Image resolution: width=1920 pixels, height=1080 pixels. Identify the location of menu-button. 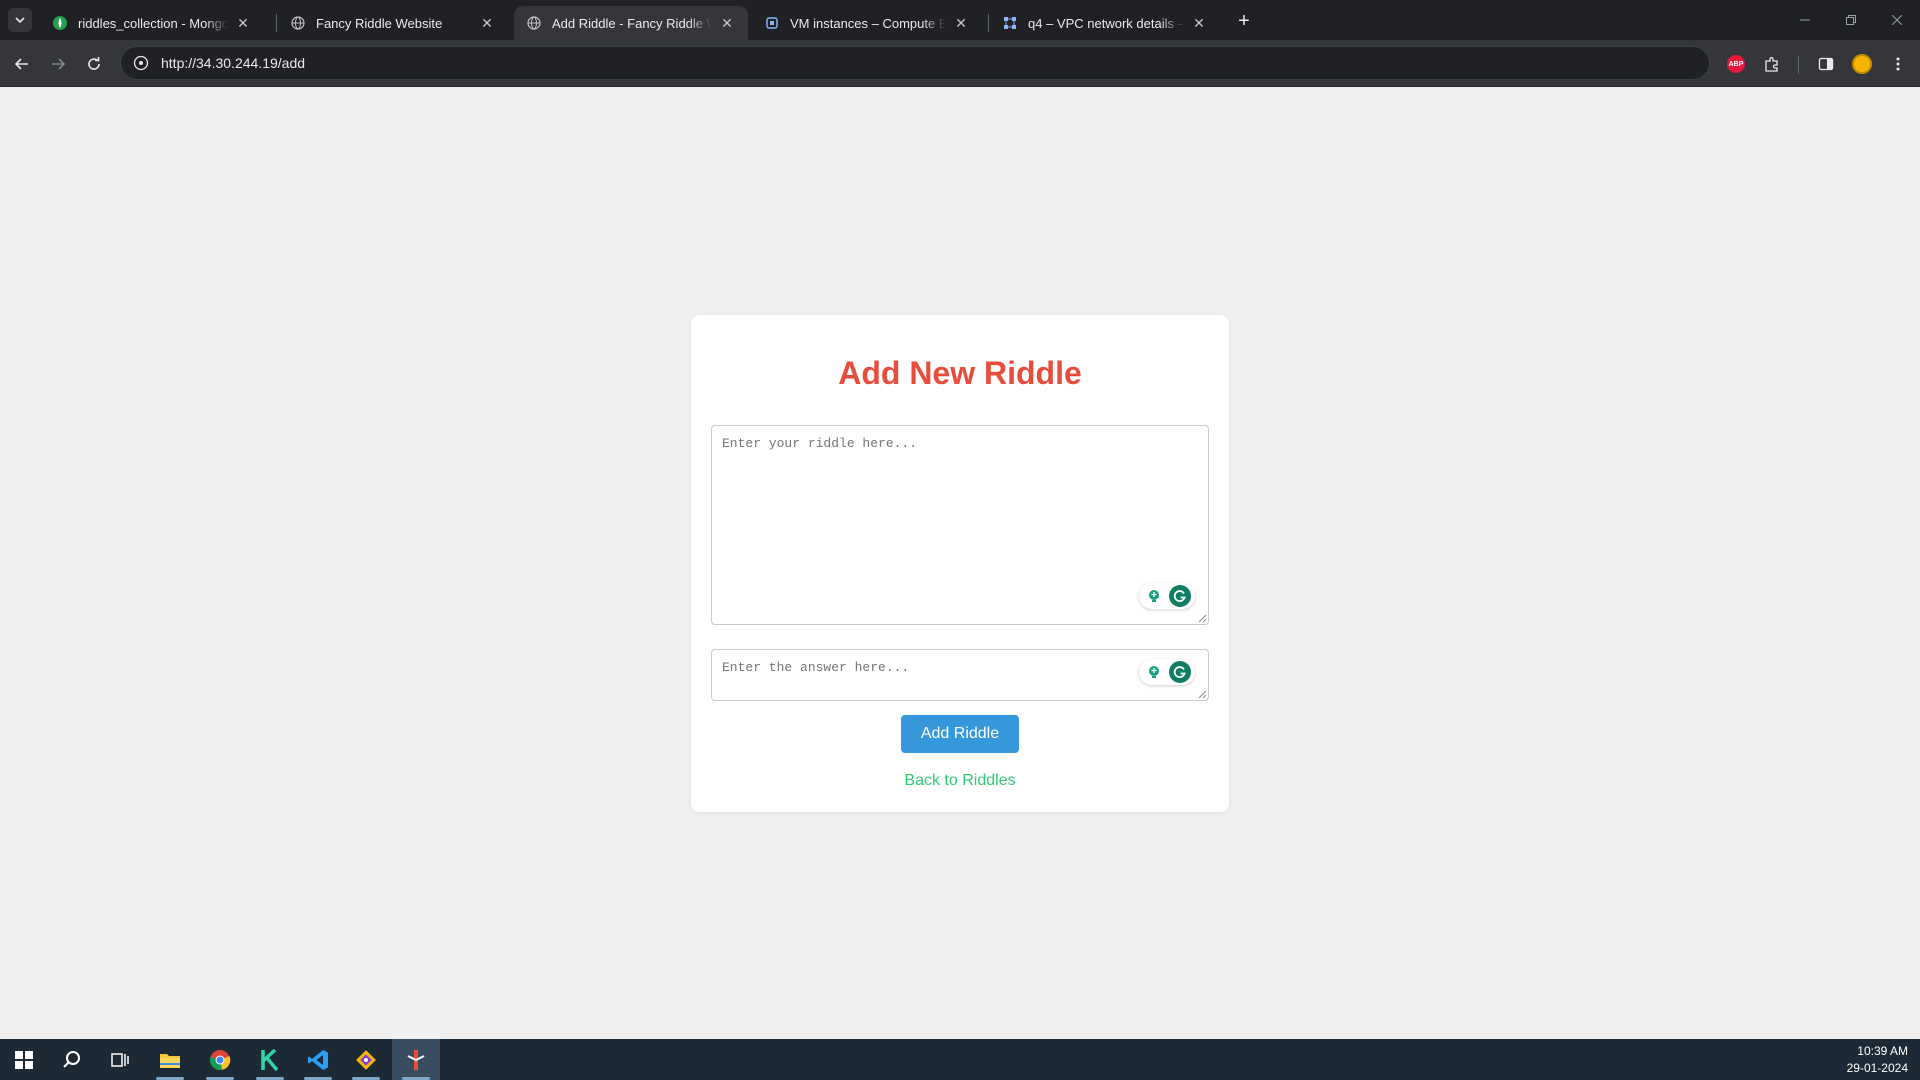
(1898, 64).